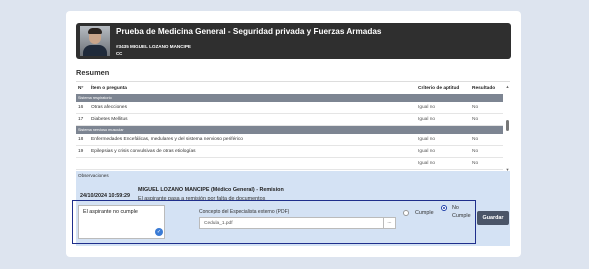 The height and width of the screenshot is (269, 589). I want to click on observations-label: Observaciones, so click(93, 175).